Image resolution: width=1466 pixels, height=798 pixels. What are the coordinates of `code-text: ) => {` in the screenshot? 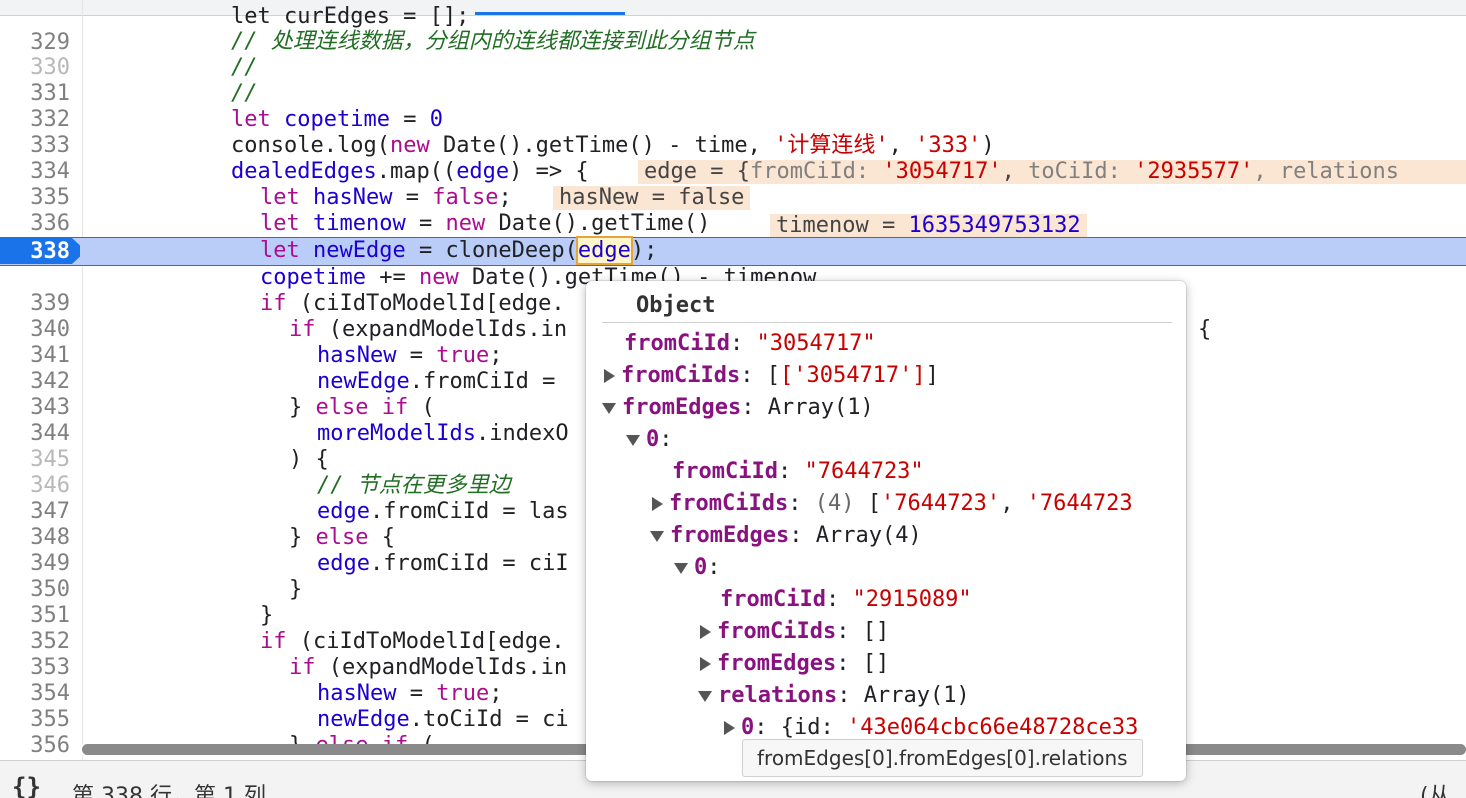 It's located at (549, 171).